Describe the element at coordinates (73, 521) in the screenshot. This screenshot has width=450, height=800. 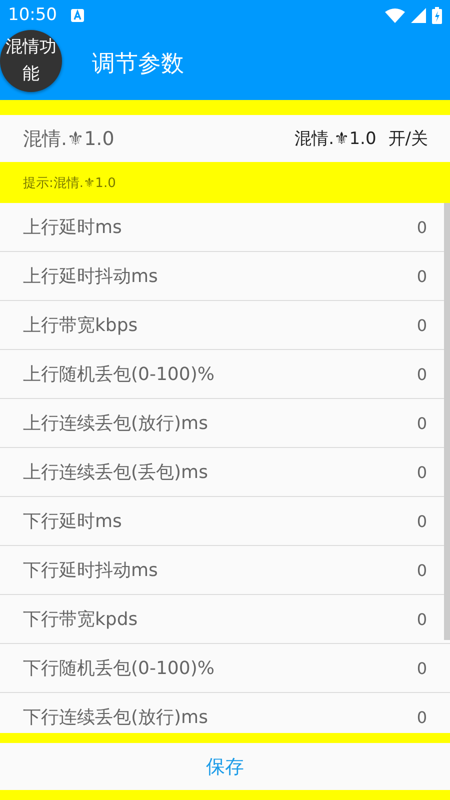
I see `param-label: 下行延时ms` at that location.